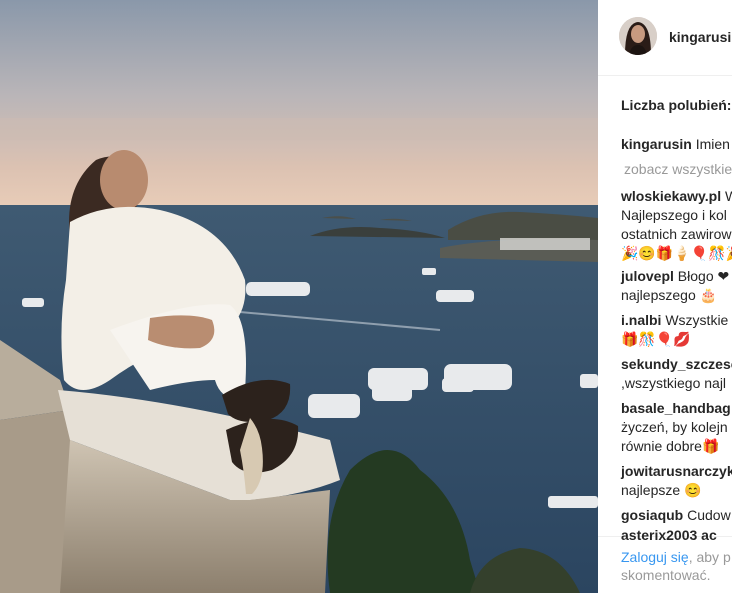 The height and width of the screenshot is (593, 732). I want to click on comment-item: julovepl Błogo ❤ najlepszego 🎂, so click(676, 286).